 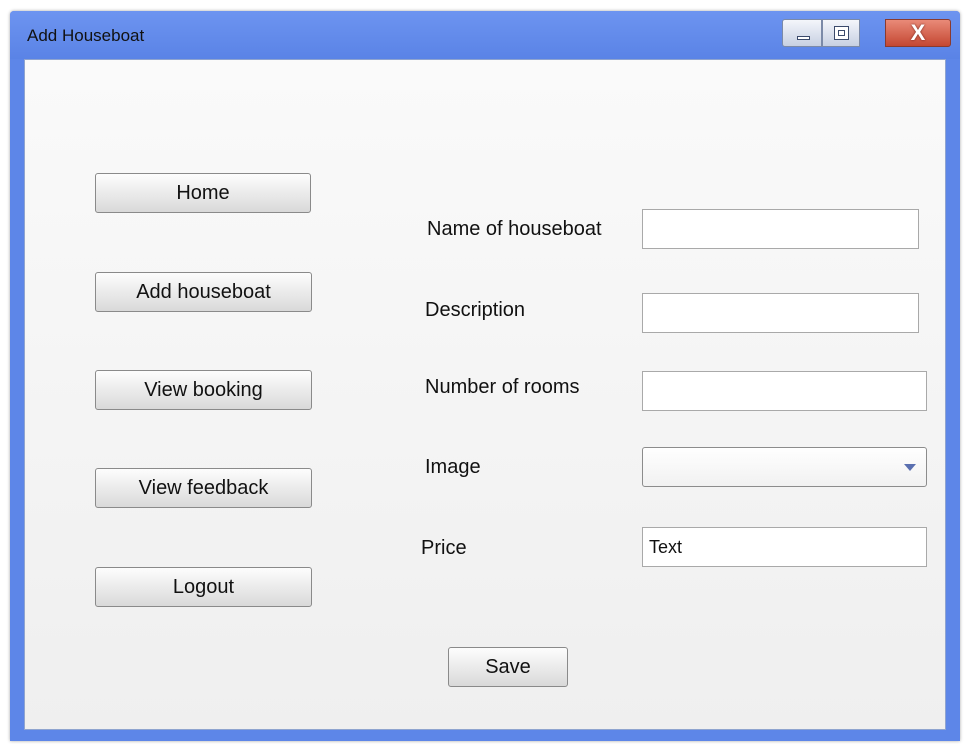 I want to click on price-label: Price, so click(x=444, y=548).